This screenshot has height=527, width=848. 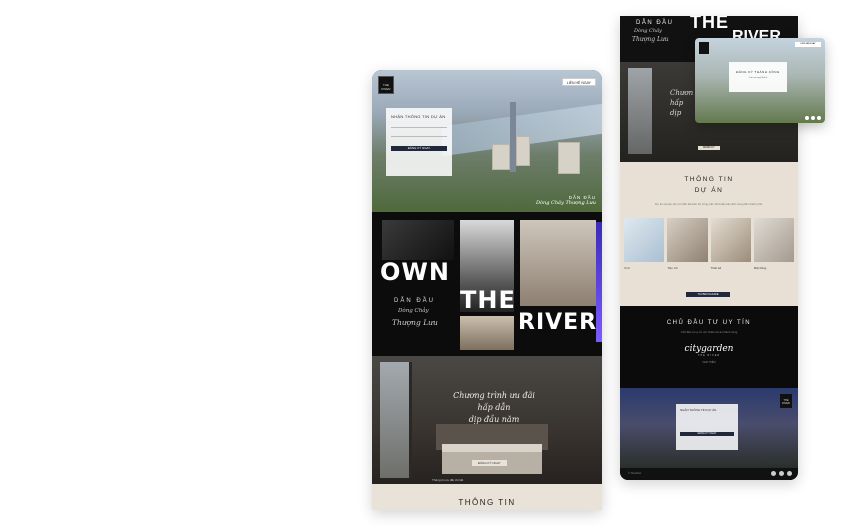 What do you see at coordinates (655, 23) in the screenshot?
I see `side-top-line1: DẪN ĐẦU` at bounding box center [655, 23].